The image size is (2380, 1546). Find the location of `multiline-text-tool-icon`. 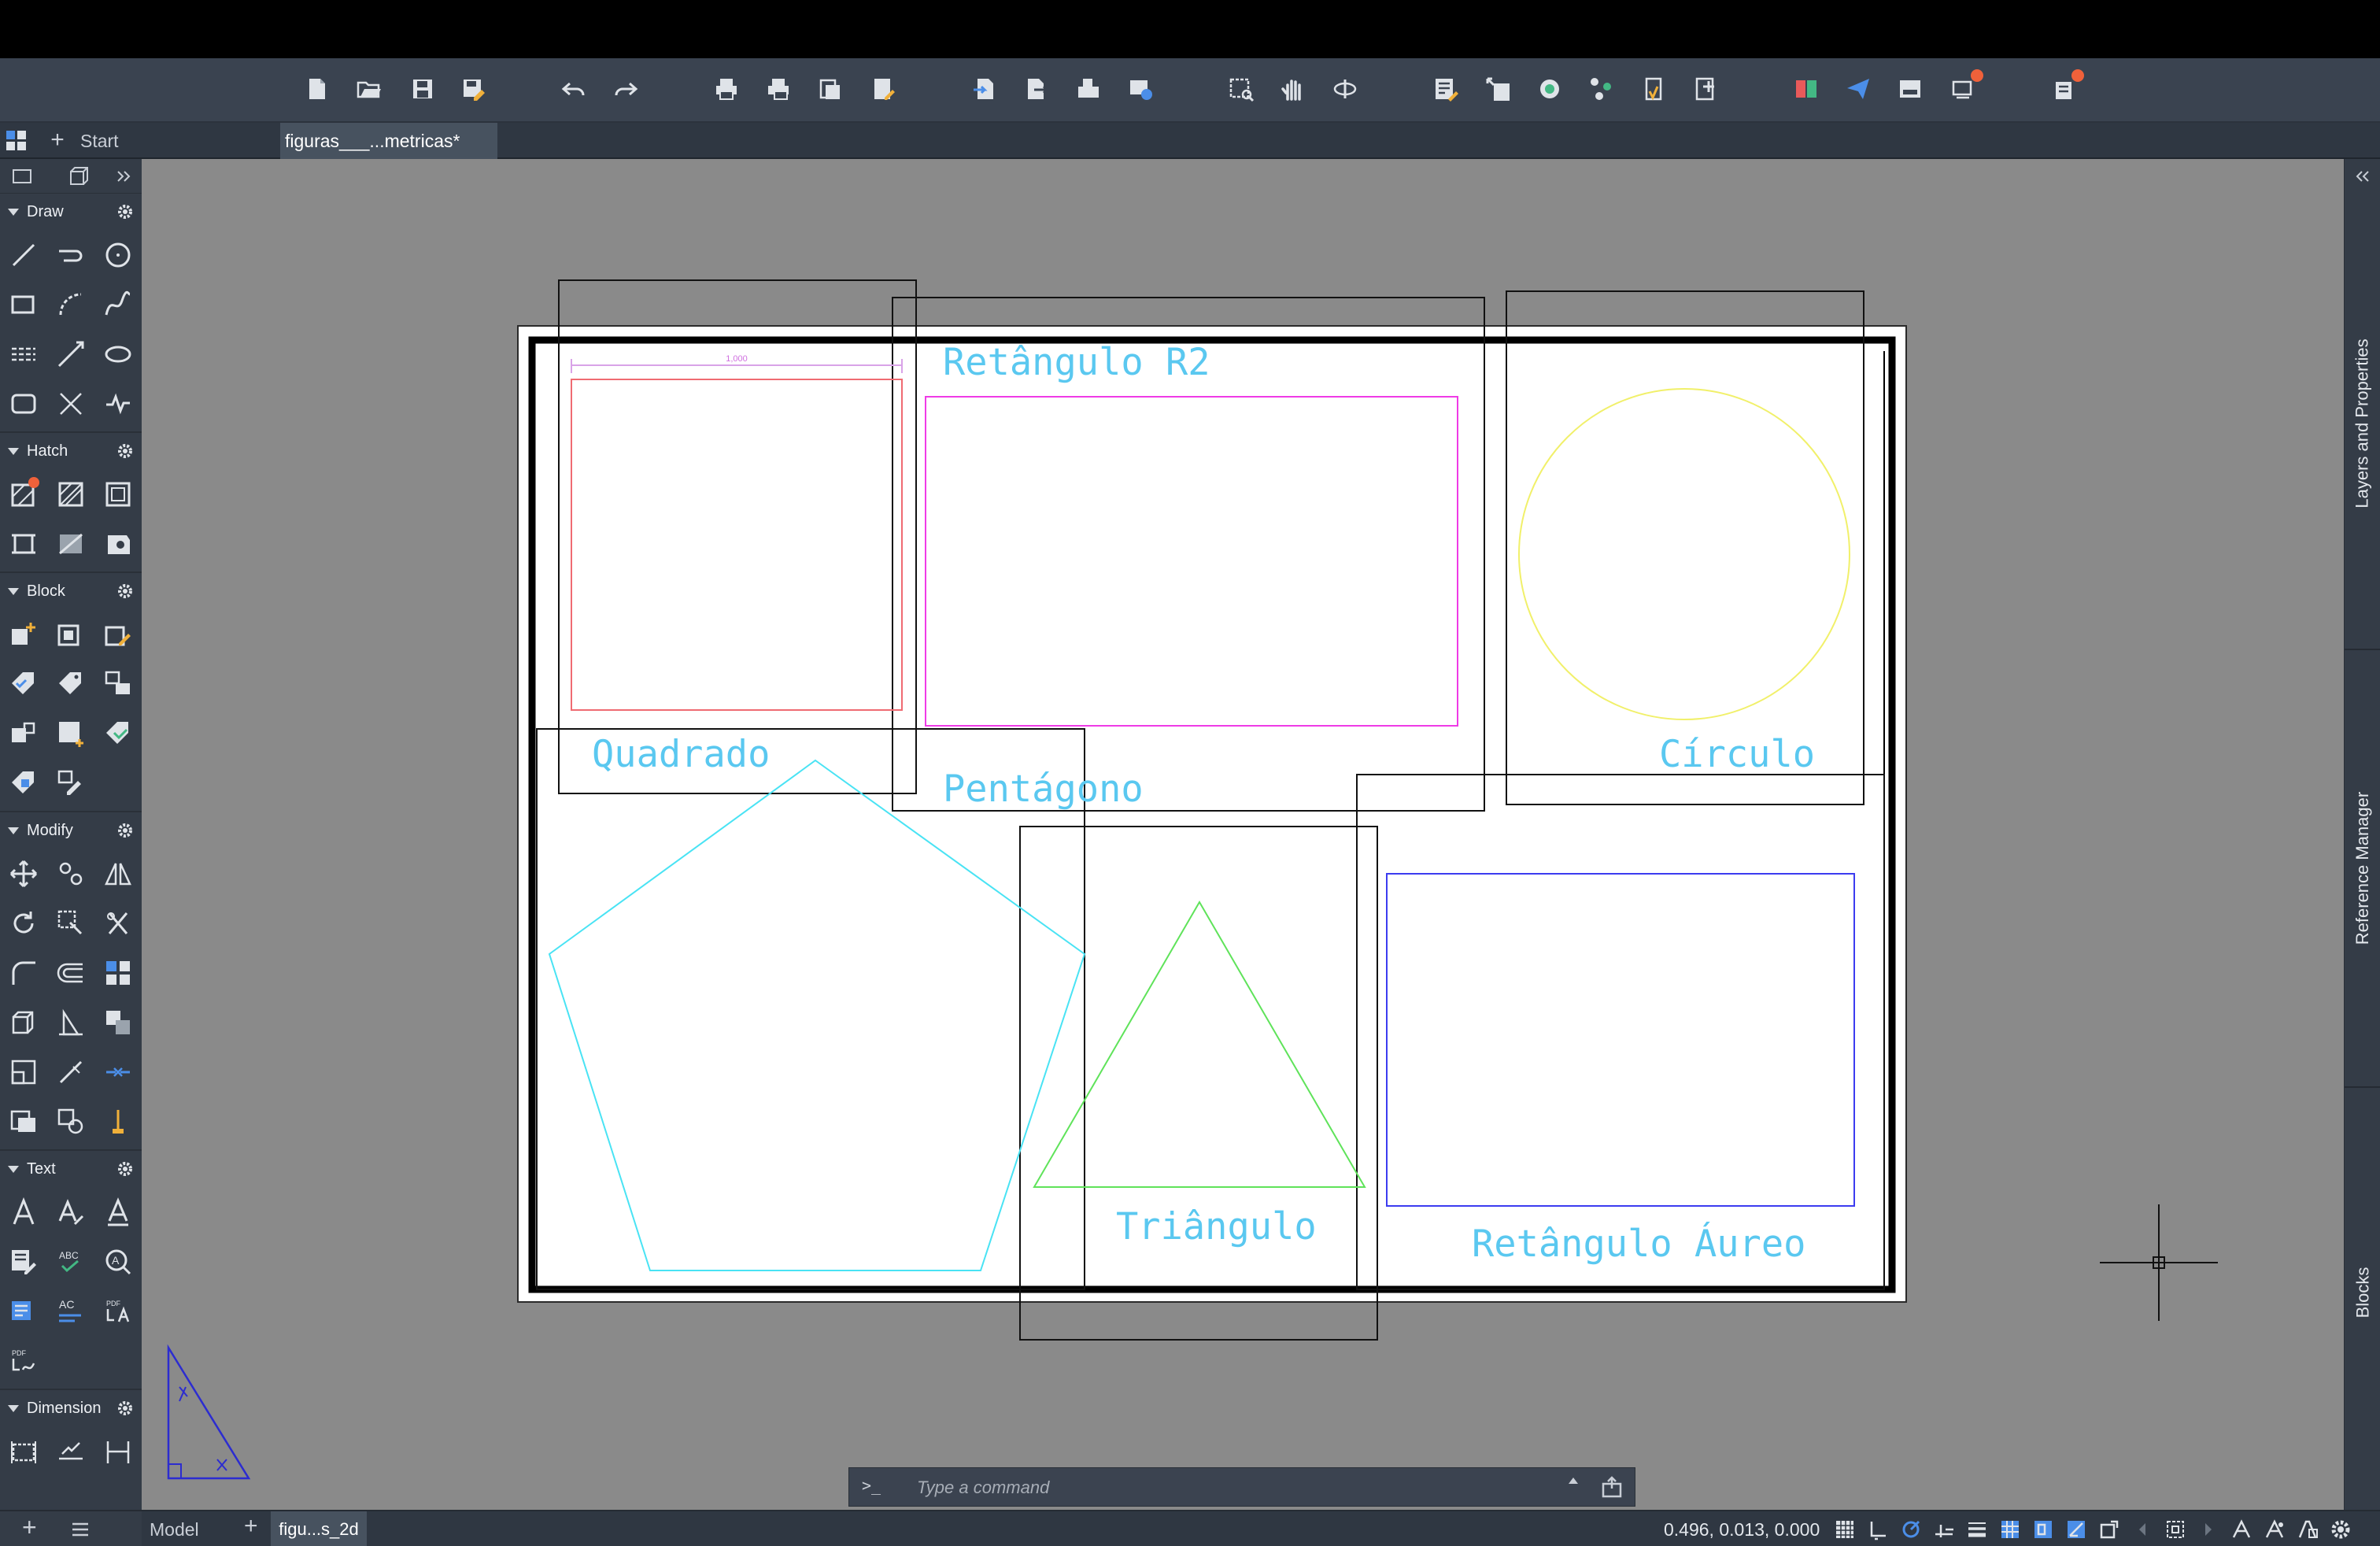

multiline-text-tool-icon is located at coordinates (23, 1212).